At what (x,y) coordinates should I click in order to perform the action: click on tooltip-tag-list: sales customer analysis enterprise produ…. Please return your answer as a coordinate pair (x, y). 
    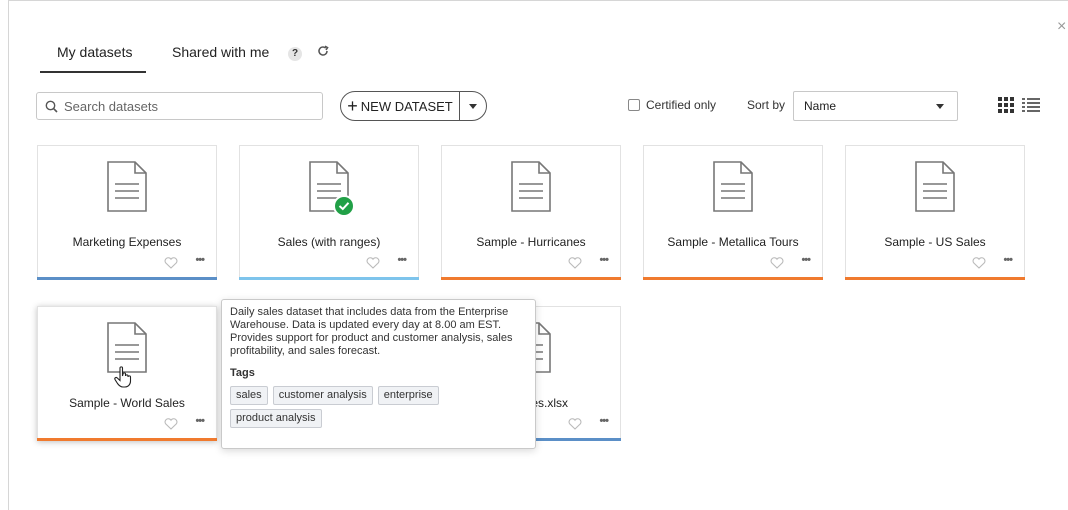
    Looking at the image, I should click on (345, 409).